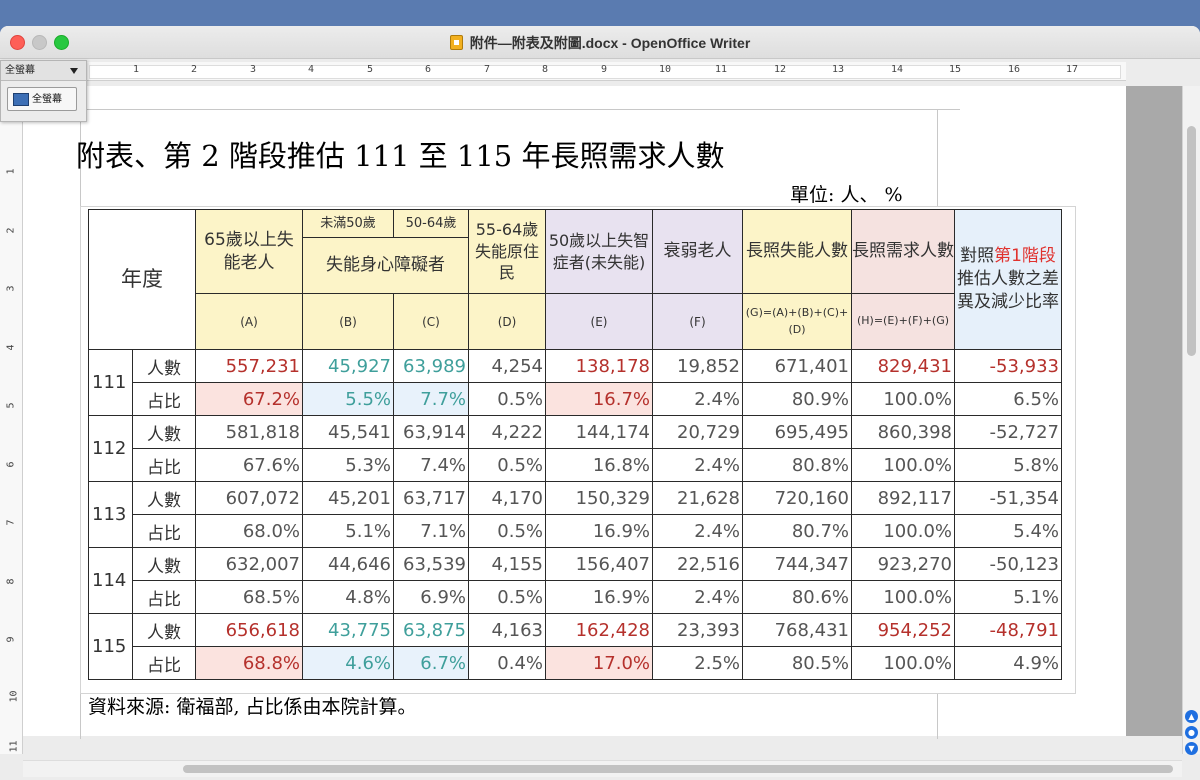 The height and width of the screenshot is (780, 1200). What do you see at coordinates (599, 498) in the screenshot?
I see `count-cell: 150,329` at bounding box center [599, 498].